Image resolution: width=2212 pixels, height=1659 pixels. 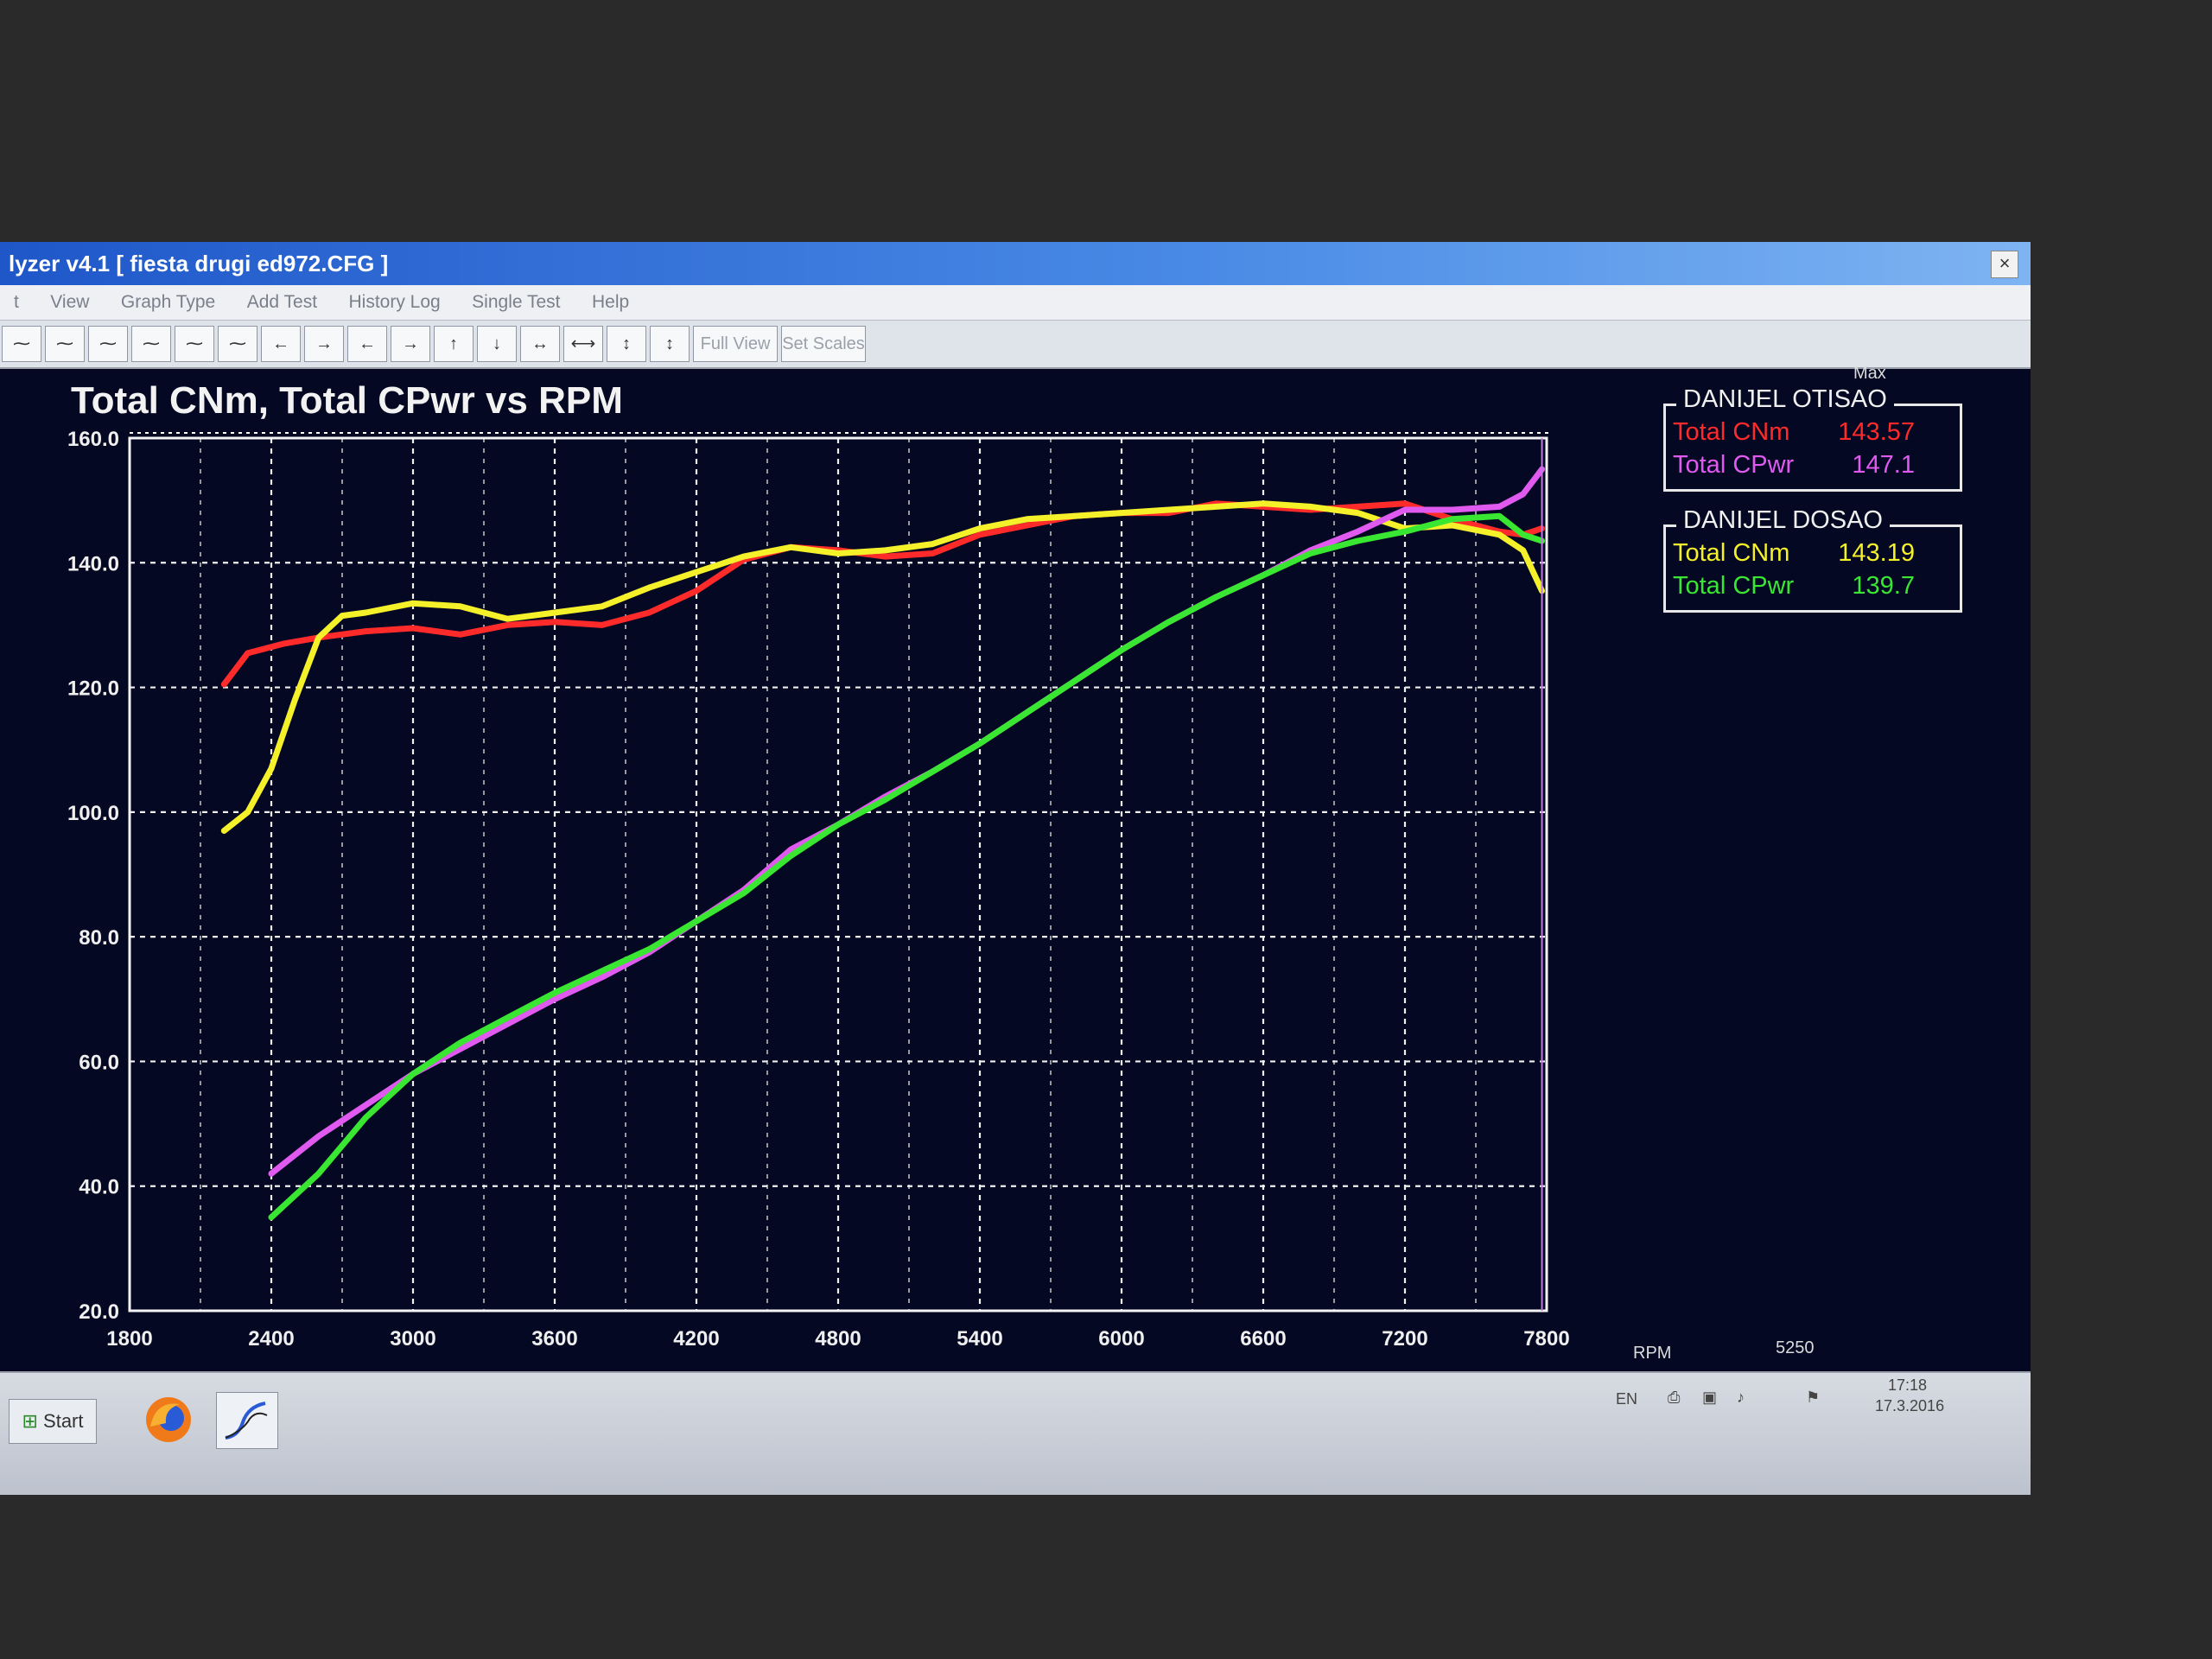 What do you see at coordinates (1883, 465) in the screenshot?
I see `legend-1-cpwr-value: 147.1` at bounding box center [1883, 465].